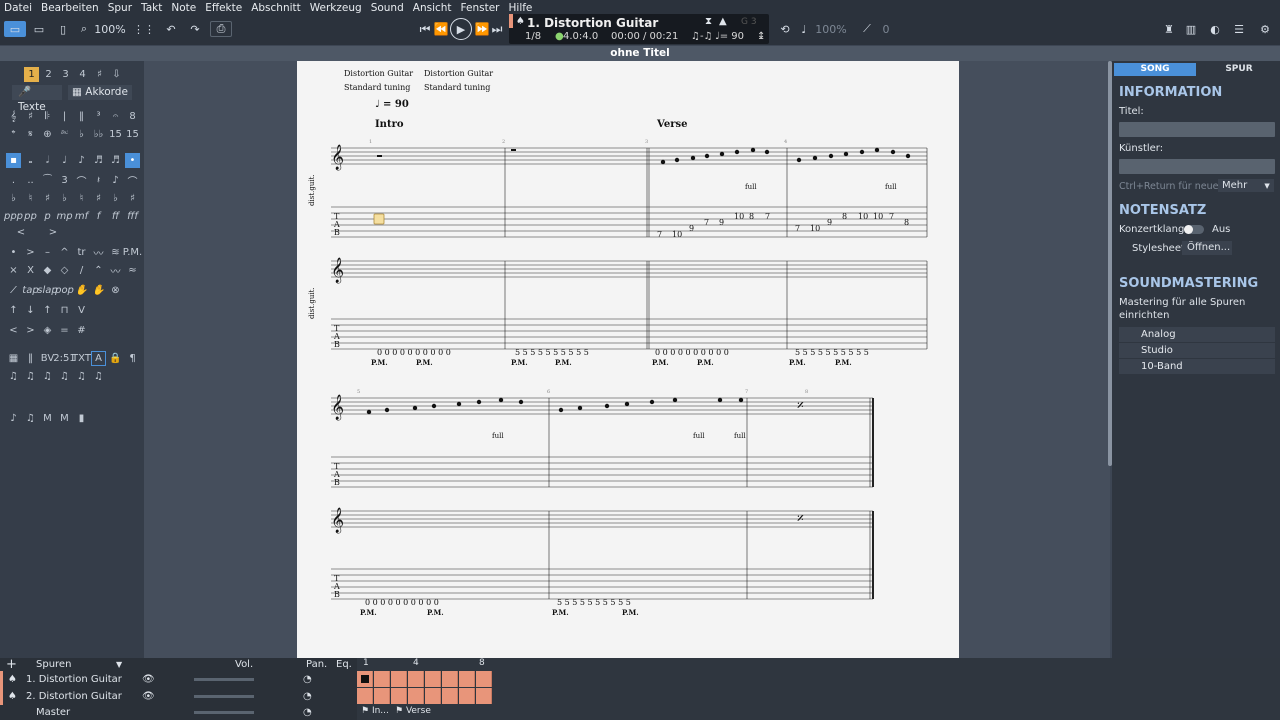  Describe the element at coordinates (13, 290) in the screenshot. I see `slide-in-icon: ⁄` at that location.